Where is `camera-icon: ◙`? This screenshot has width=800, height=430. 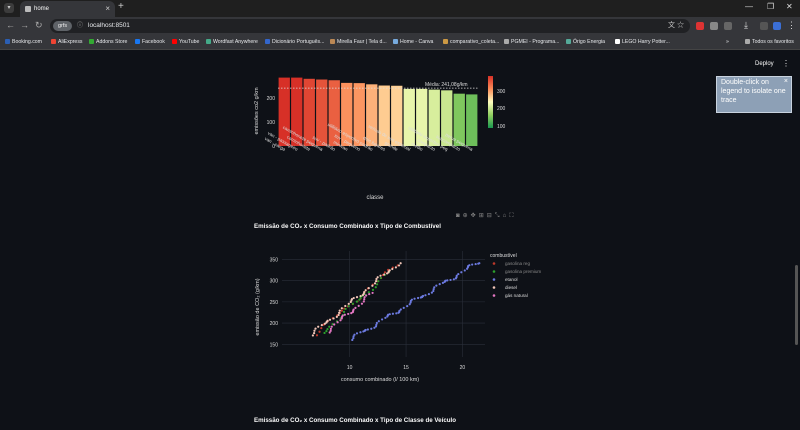 camera-icon: ◙ is located at coordinates (459, 216).